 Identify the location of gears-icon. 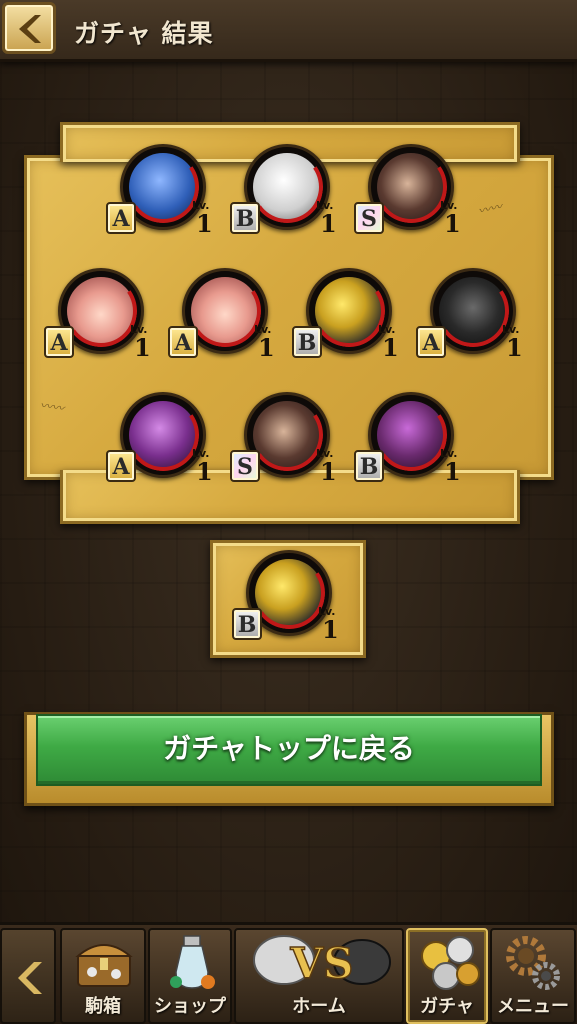
(533, 963).